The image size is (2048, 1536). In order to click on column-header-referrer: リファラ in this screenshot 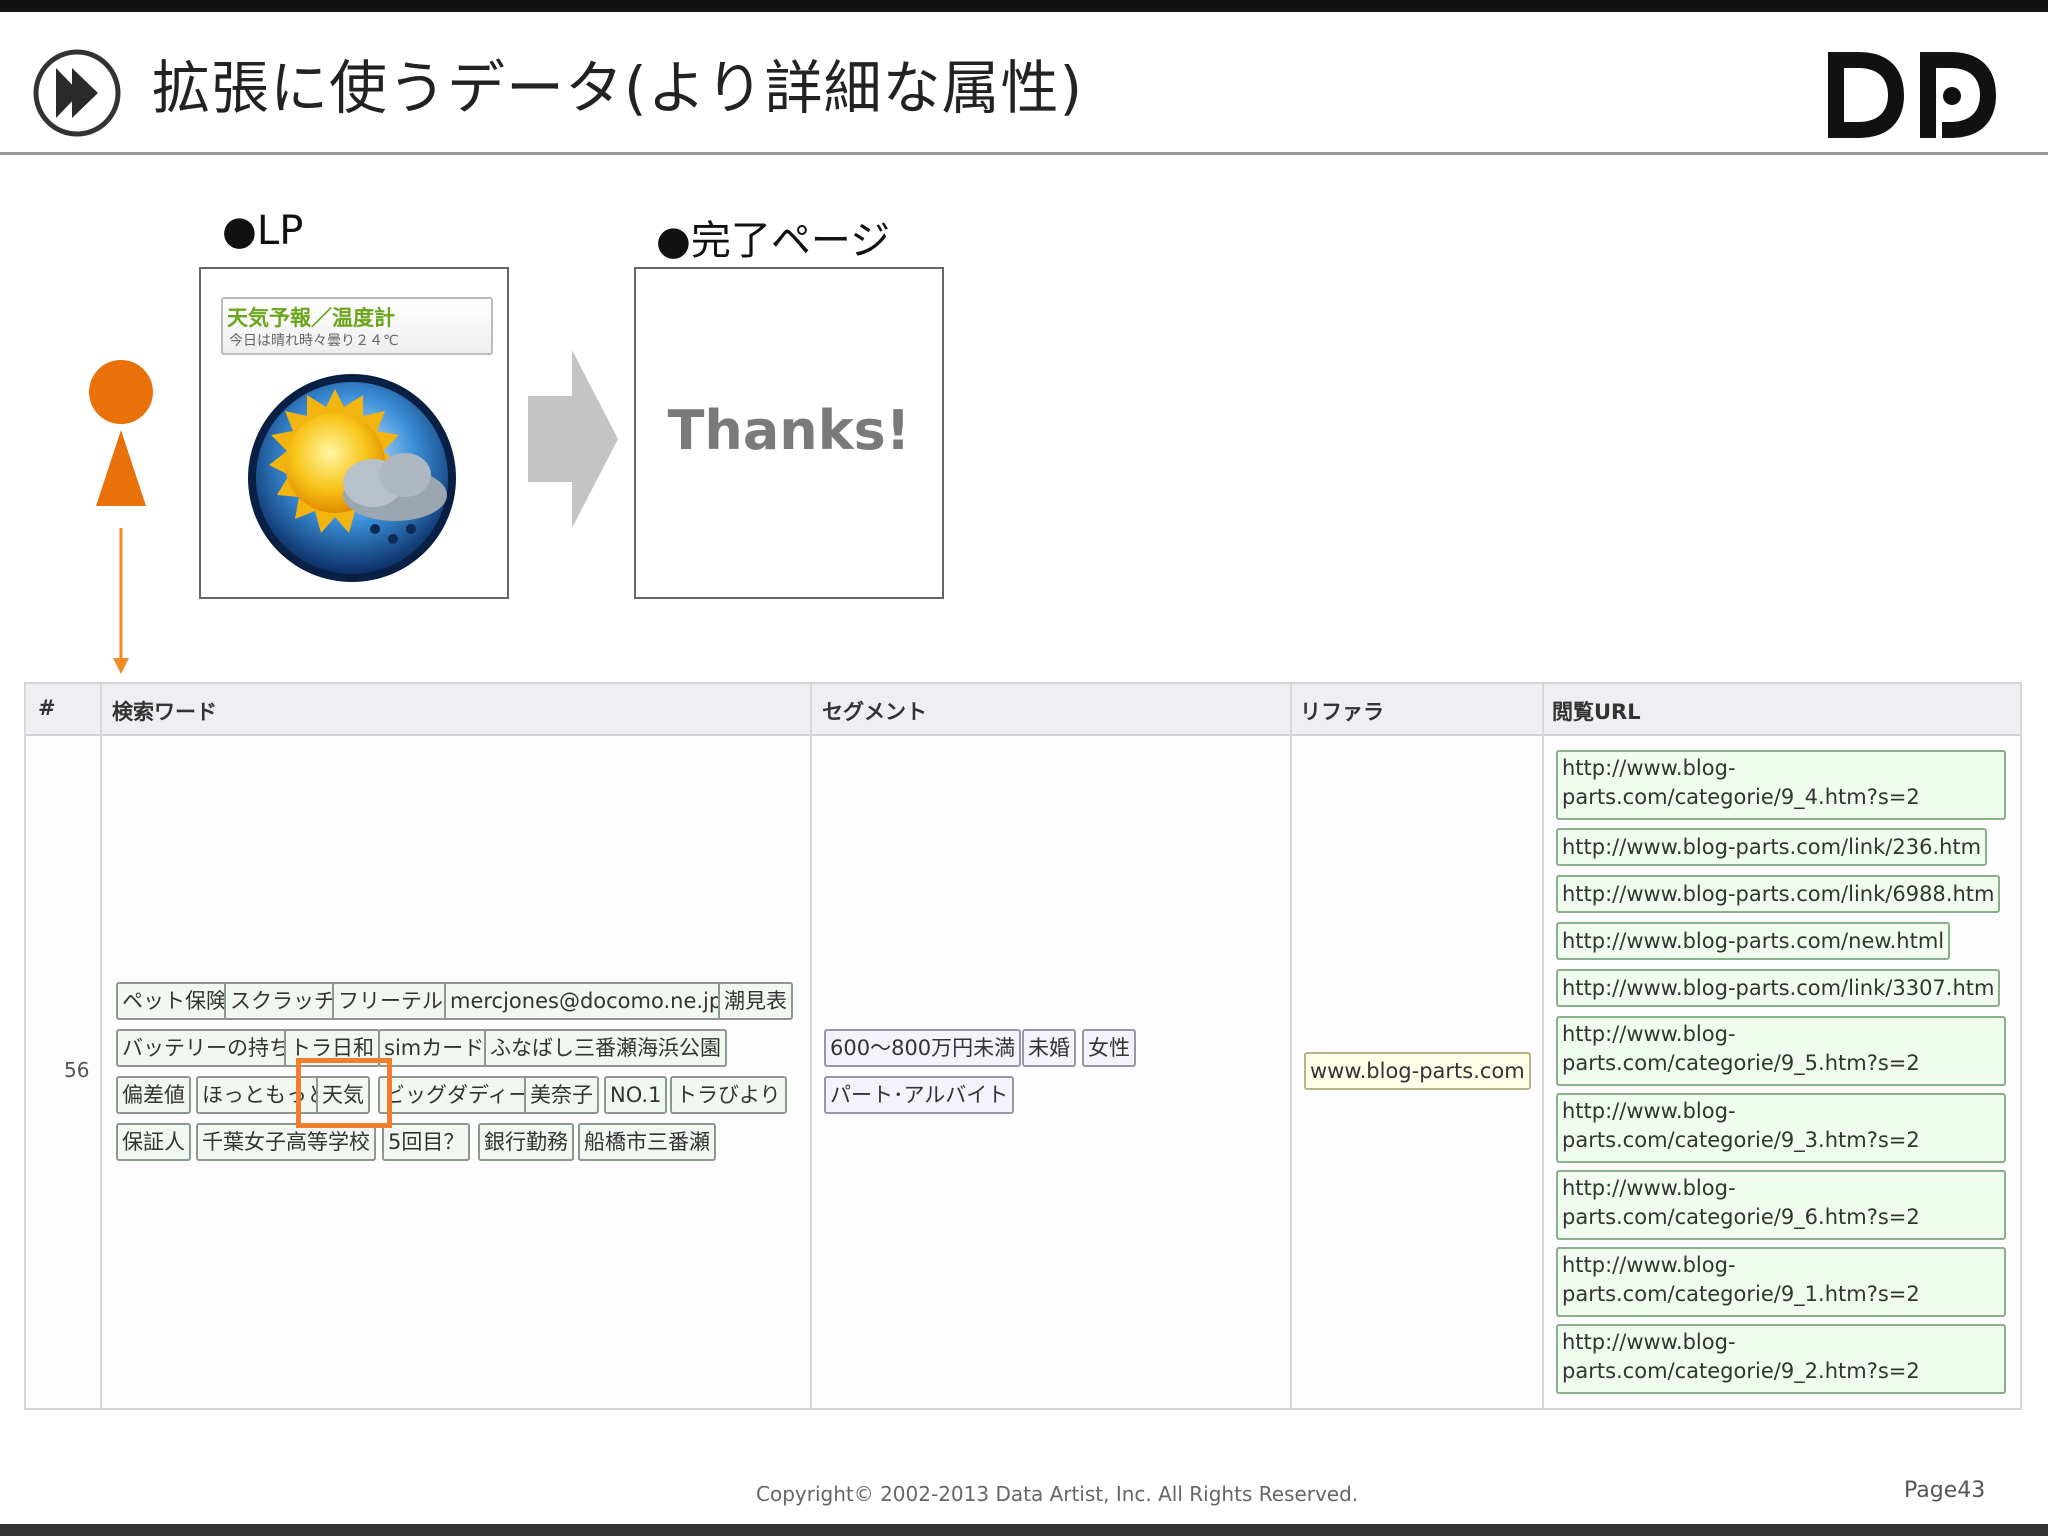, I will do `click(1342, 712)`.